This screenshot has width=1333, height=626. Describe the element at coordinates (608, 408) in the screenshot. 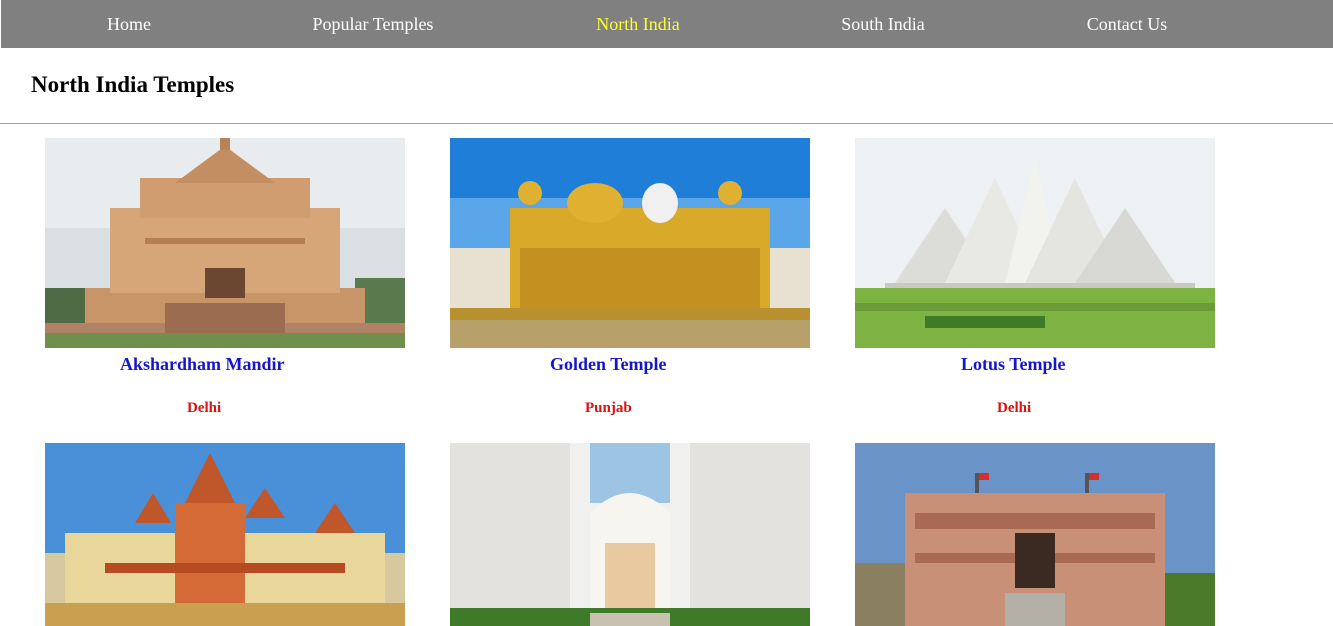

I see `temple-location: Punjab` at that location.